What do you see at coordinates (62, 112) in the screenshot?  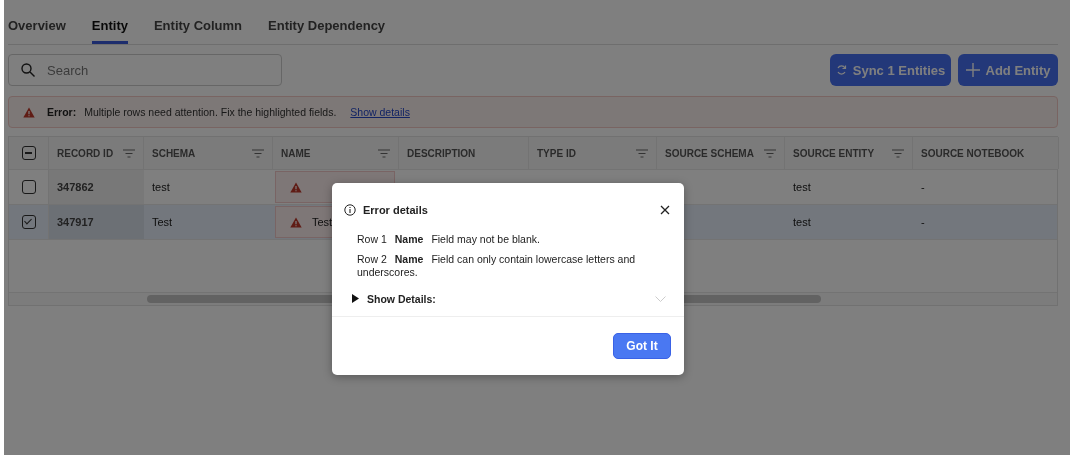 I see `error-label: Error:` at bounding box center [62, 112].